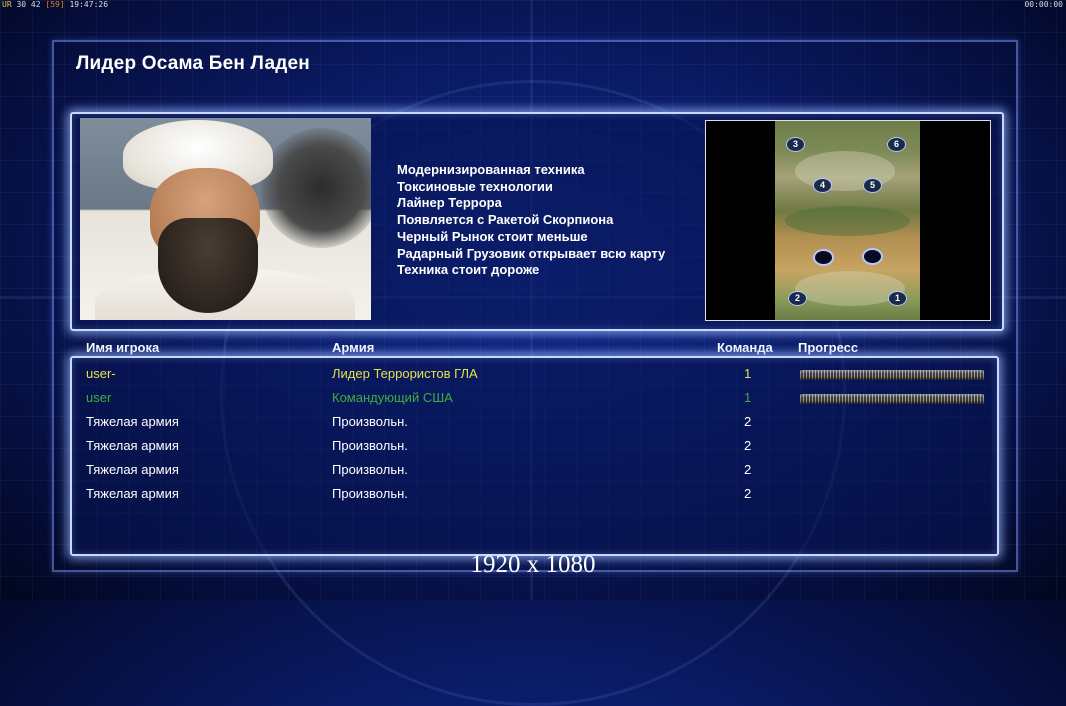 The image size is (1066, 706). Describe the element at coordinates (533, 5) in the screenshot. I see `debug-status-bar: UR 30 42 [59] 19:47:26 00:00:00` at that location.